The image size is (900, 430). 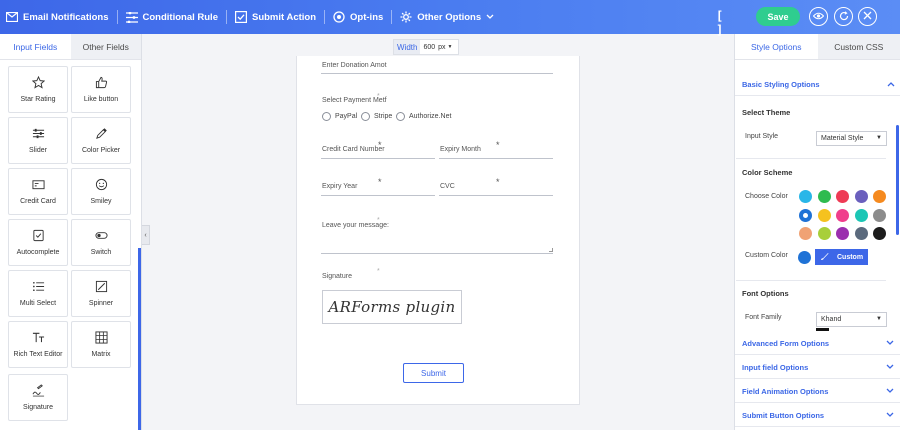 I want to click on field-label: Spinner, so click(x=101, y=303).